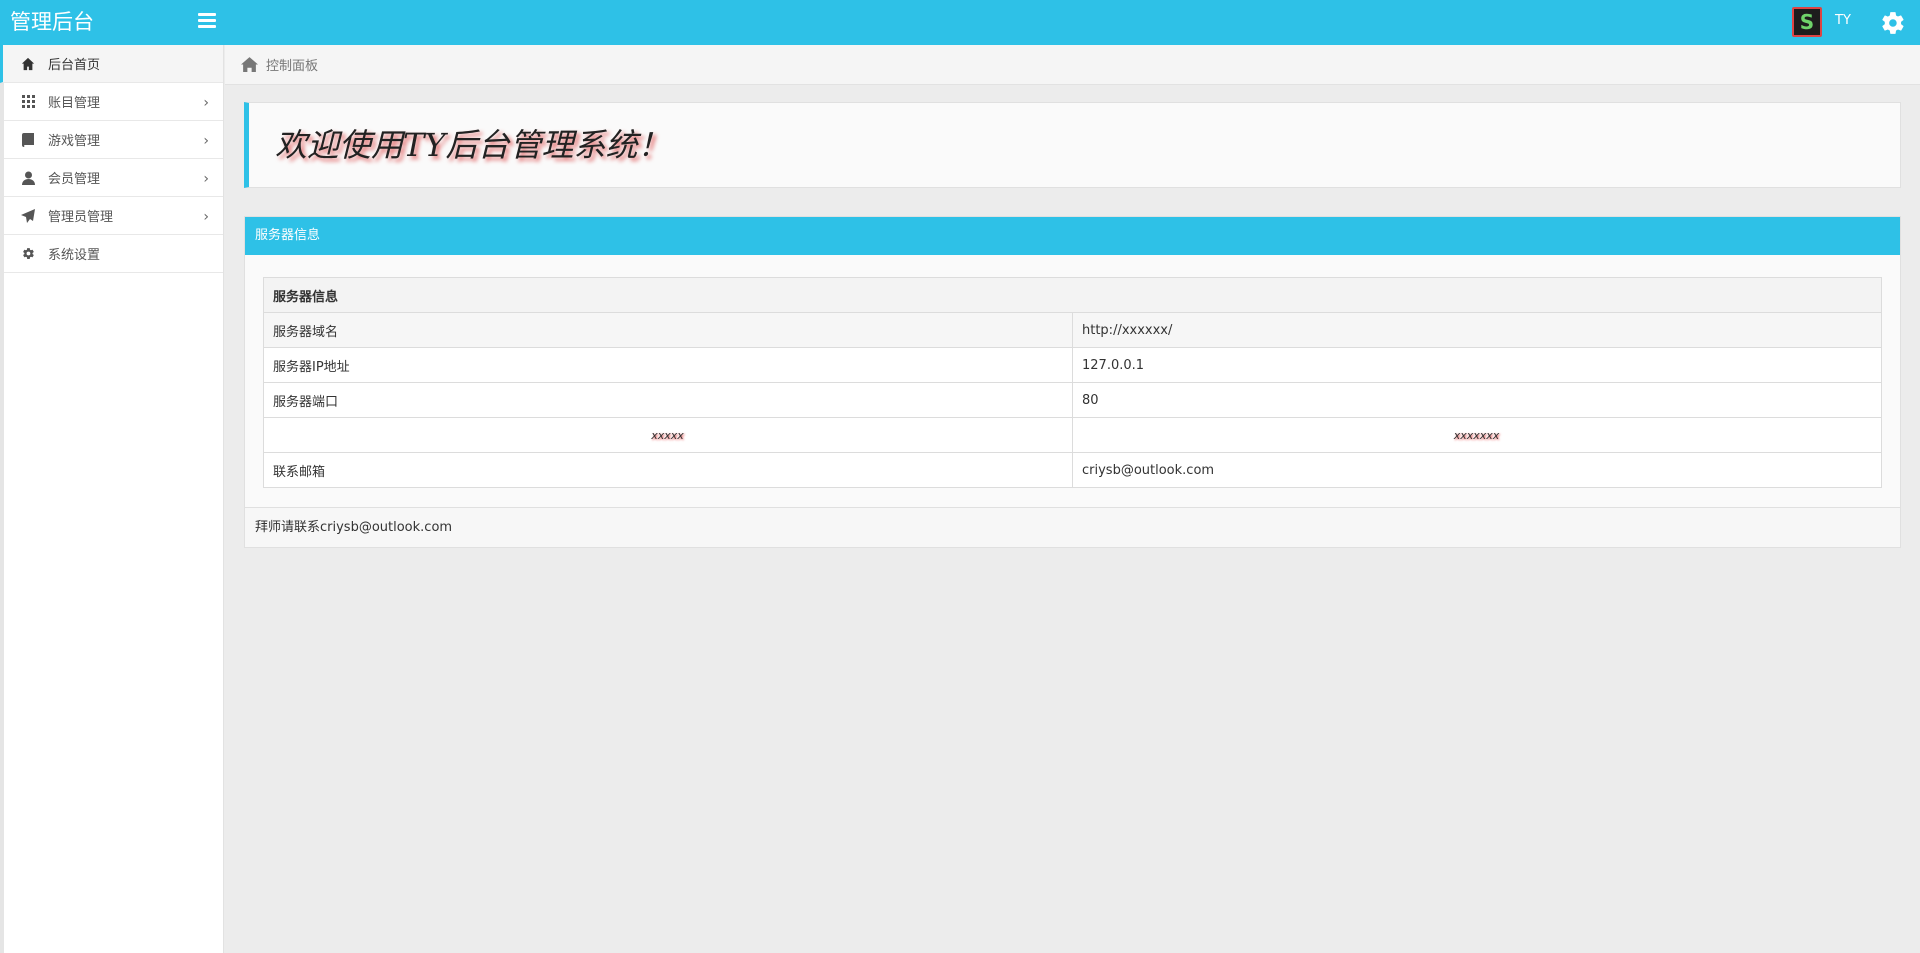 Image resolution: width=1920 pixels, height=953 pixels. I want to click on welcome-banner: 欢迎使用TY后台管理系统！, so click(1072, 145).